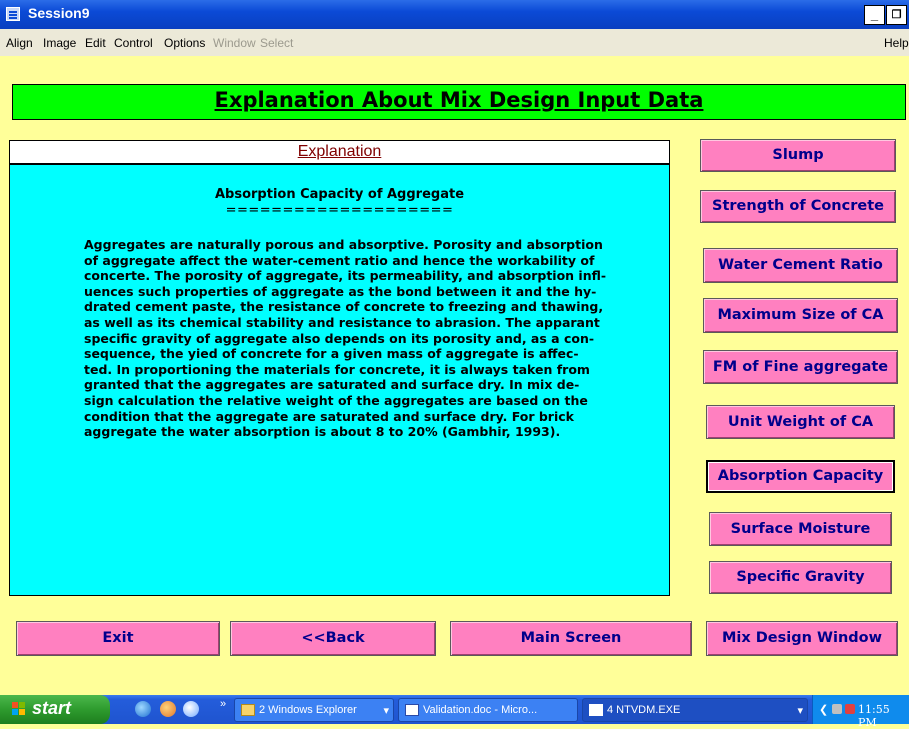 Image resolution: width=909 pixels, height=729 pixels. I want to click on menu-control: Control, so click(133, 43).